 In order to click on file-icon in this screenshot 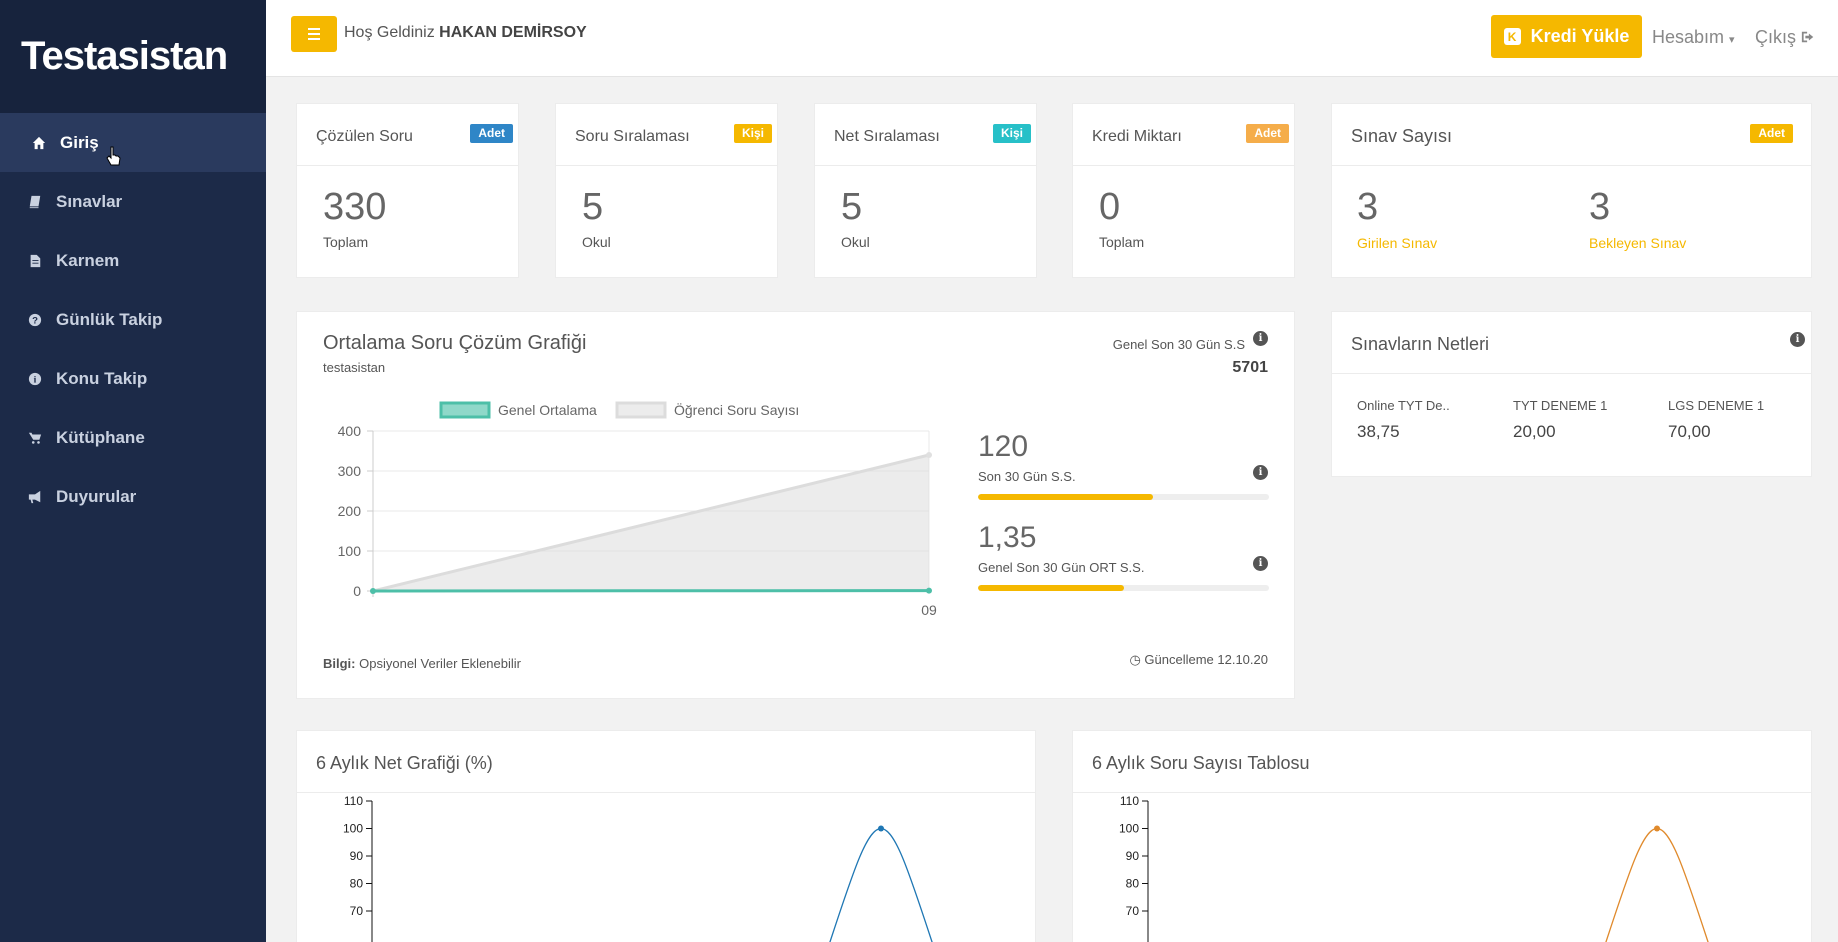, I will do `click(35, 261)`.